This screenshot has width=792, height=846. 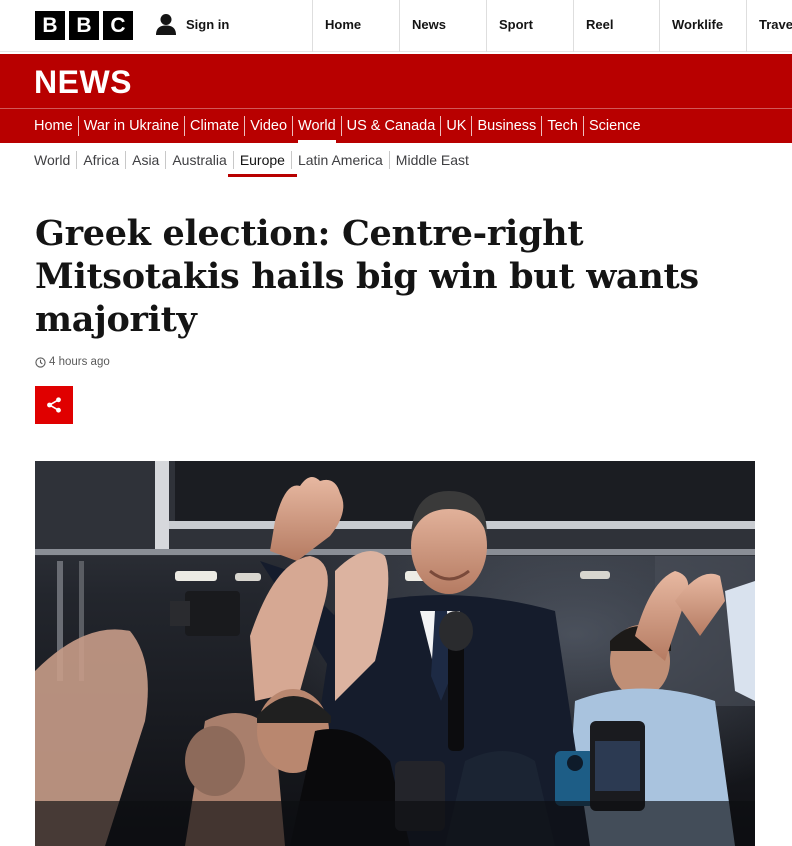 I want to click on clock-icon, so click(x=40, y=362).